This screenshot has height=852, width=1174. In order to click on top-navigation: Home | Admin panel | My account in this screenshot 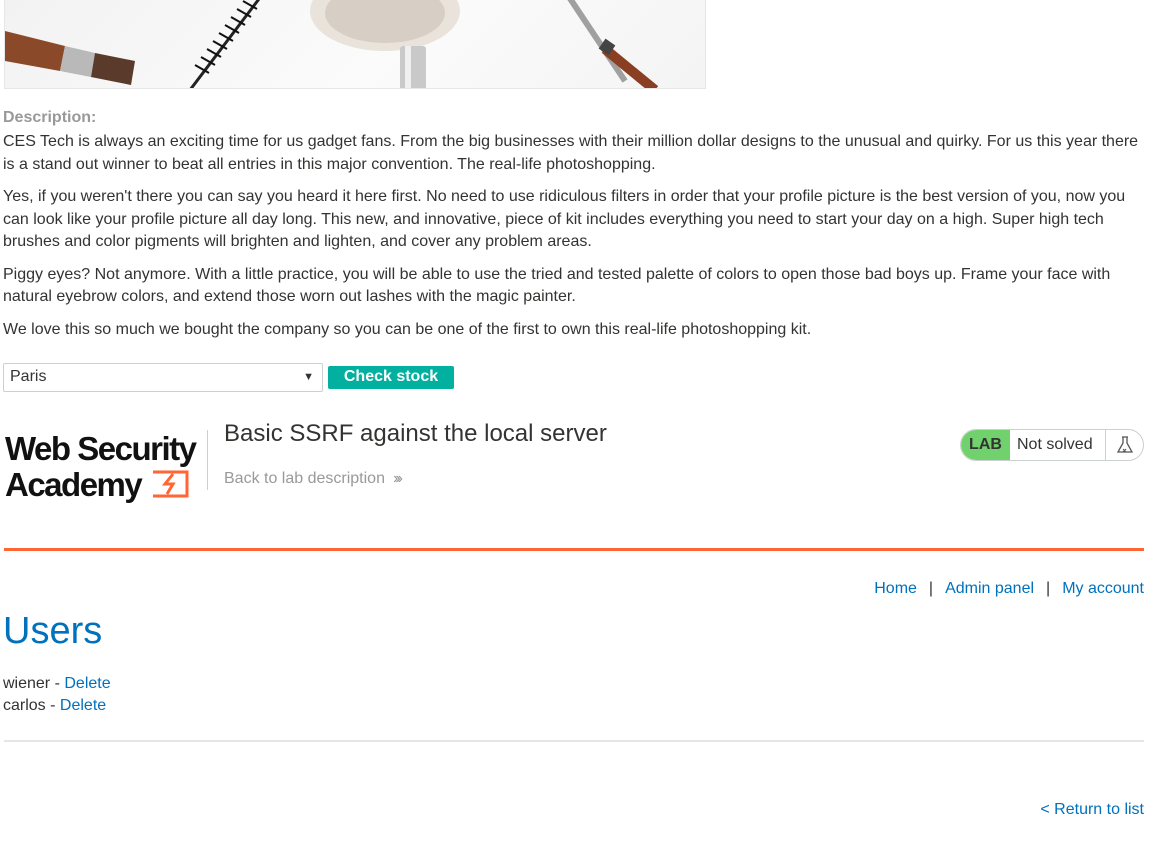, I will do `click(1009, 589)`.